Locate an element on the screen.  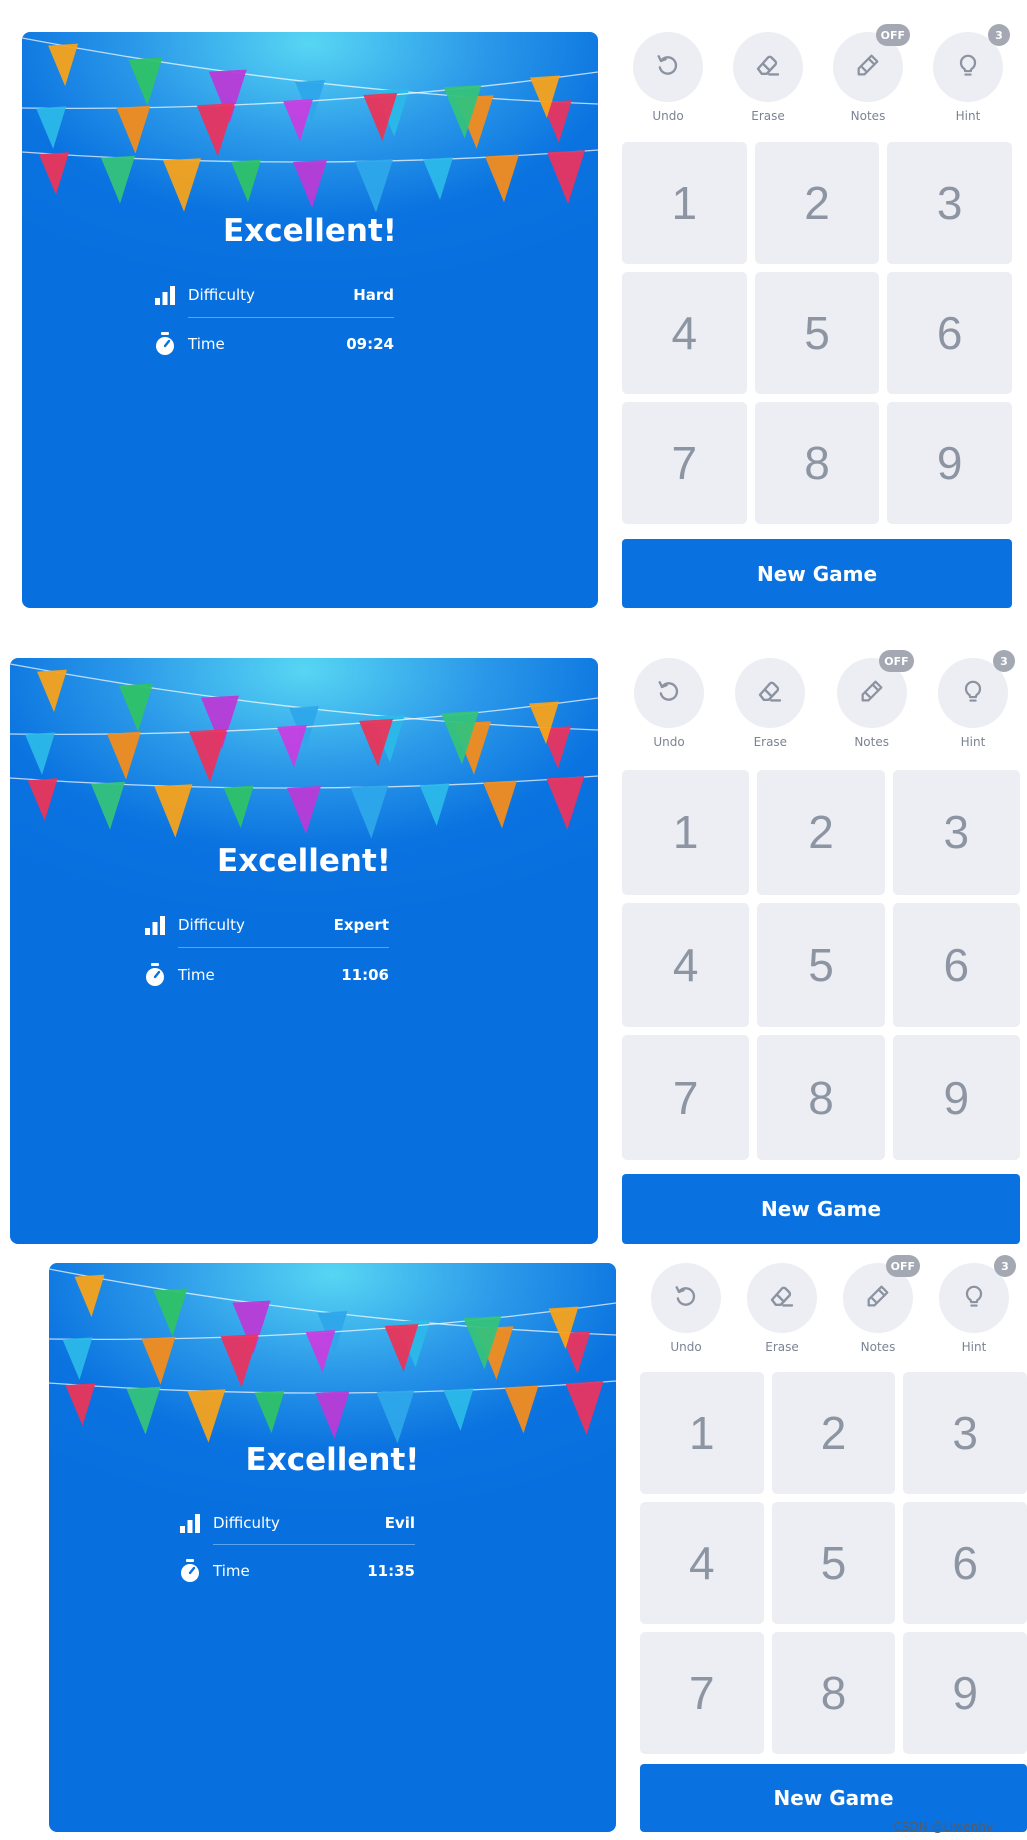
difficulty-row: Difficulty Expert is located at coordinates (265, 925).